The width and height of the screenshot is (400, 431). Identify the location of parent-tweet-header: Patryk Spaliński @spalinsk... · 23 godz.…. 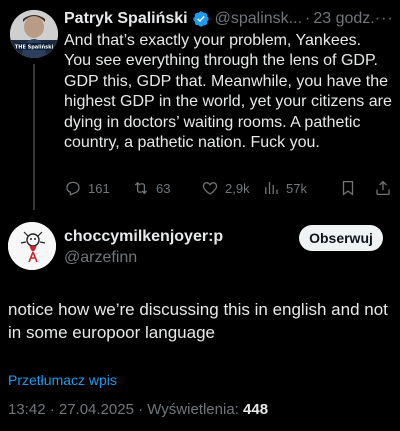
(229, 19).